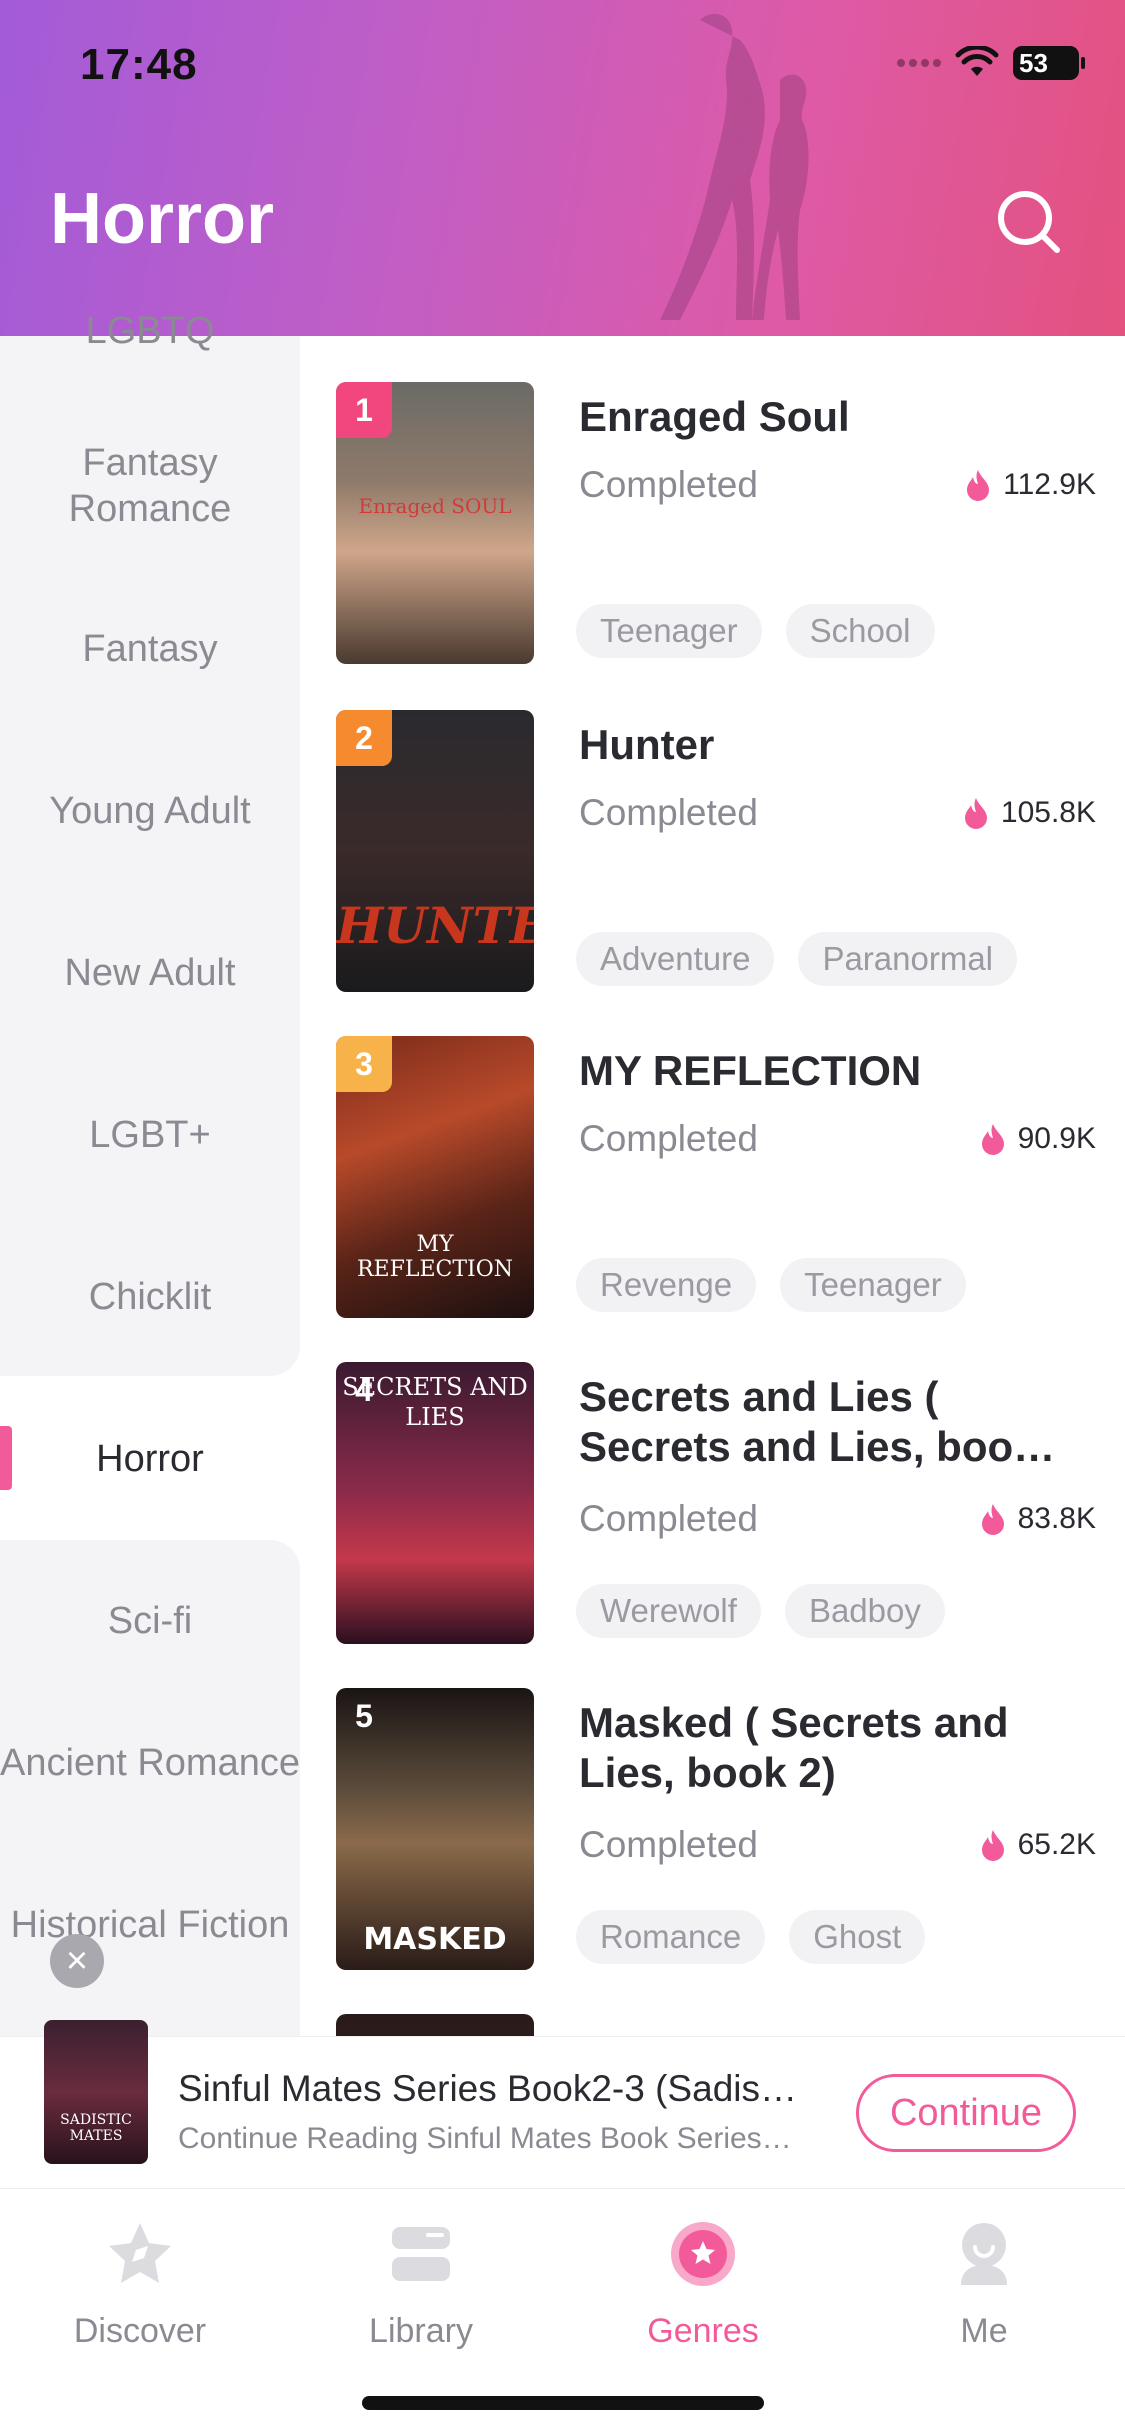 Image resolution: width=1125 pixels, height=2436 pixels. I want to click on sidebar-item-sci-fi: Sci-fi, so click(150, 1621).